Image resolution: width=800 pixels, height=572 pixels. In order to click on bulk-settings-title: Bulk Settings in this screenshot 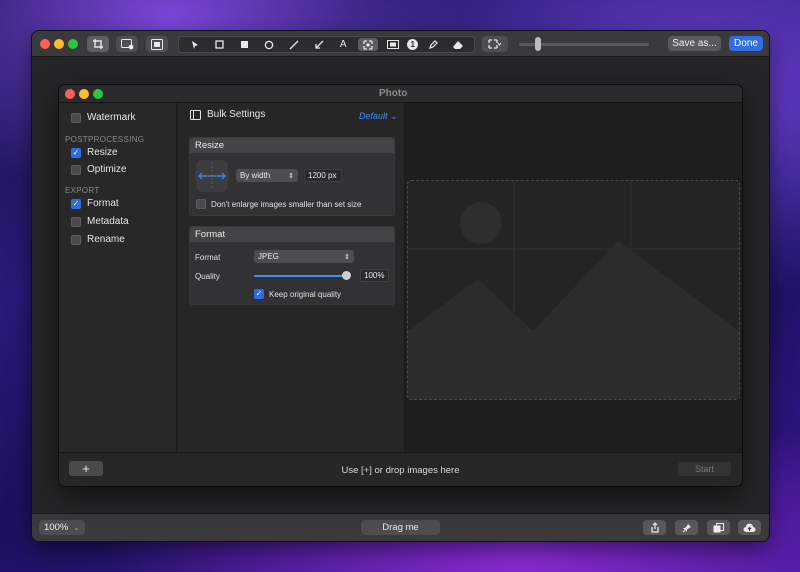, I will do `click(236, 114)`.